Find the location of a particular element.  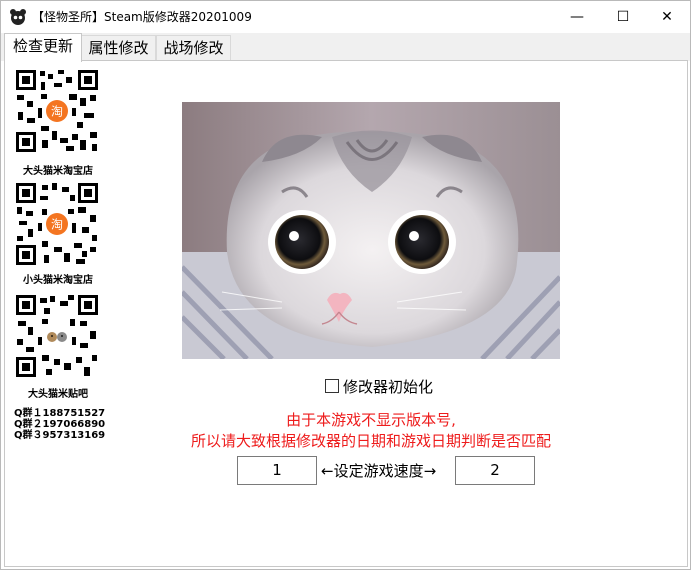

maximize-button: ☐ is located at coordinates (623, 16).